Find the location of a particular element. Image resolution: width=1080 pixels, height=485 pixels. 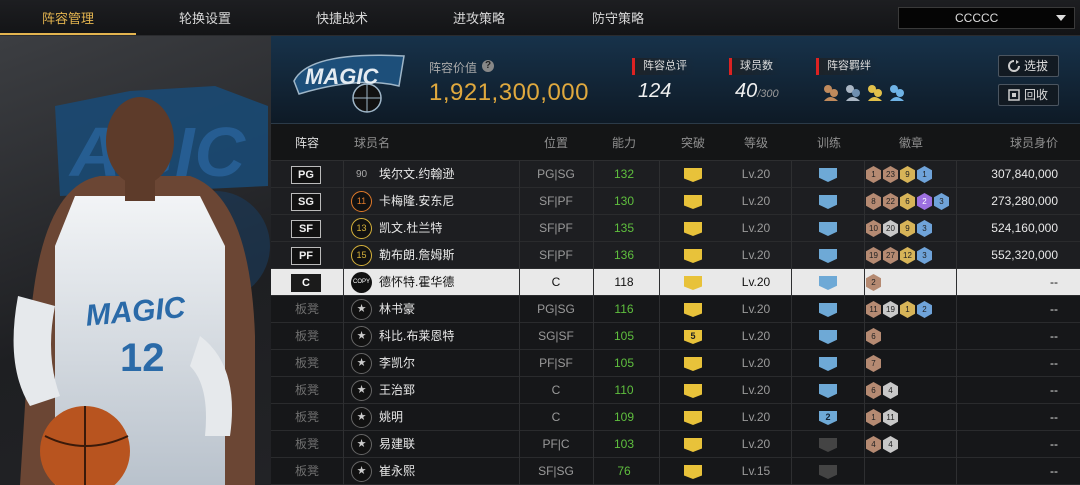

table-row: PG 90 埃尔文.约翰逊 PG|SG 132 Lv.20 1 23 9 1 307,840,000 is located at coordinates (675, 174).